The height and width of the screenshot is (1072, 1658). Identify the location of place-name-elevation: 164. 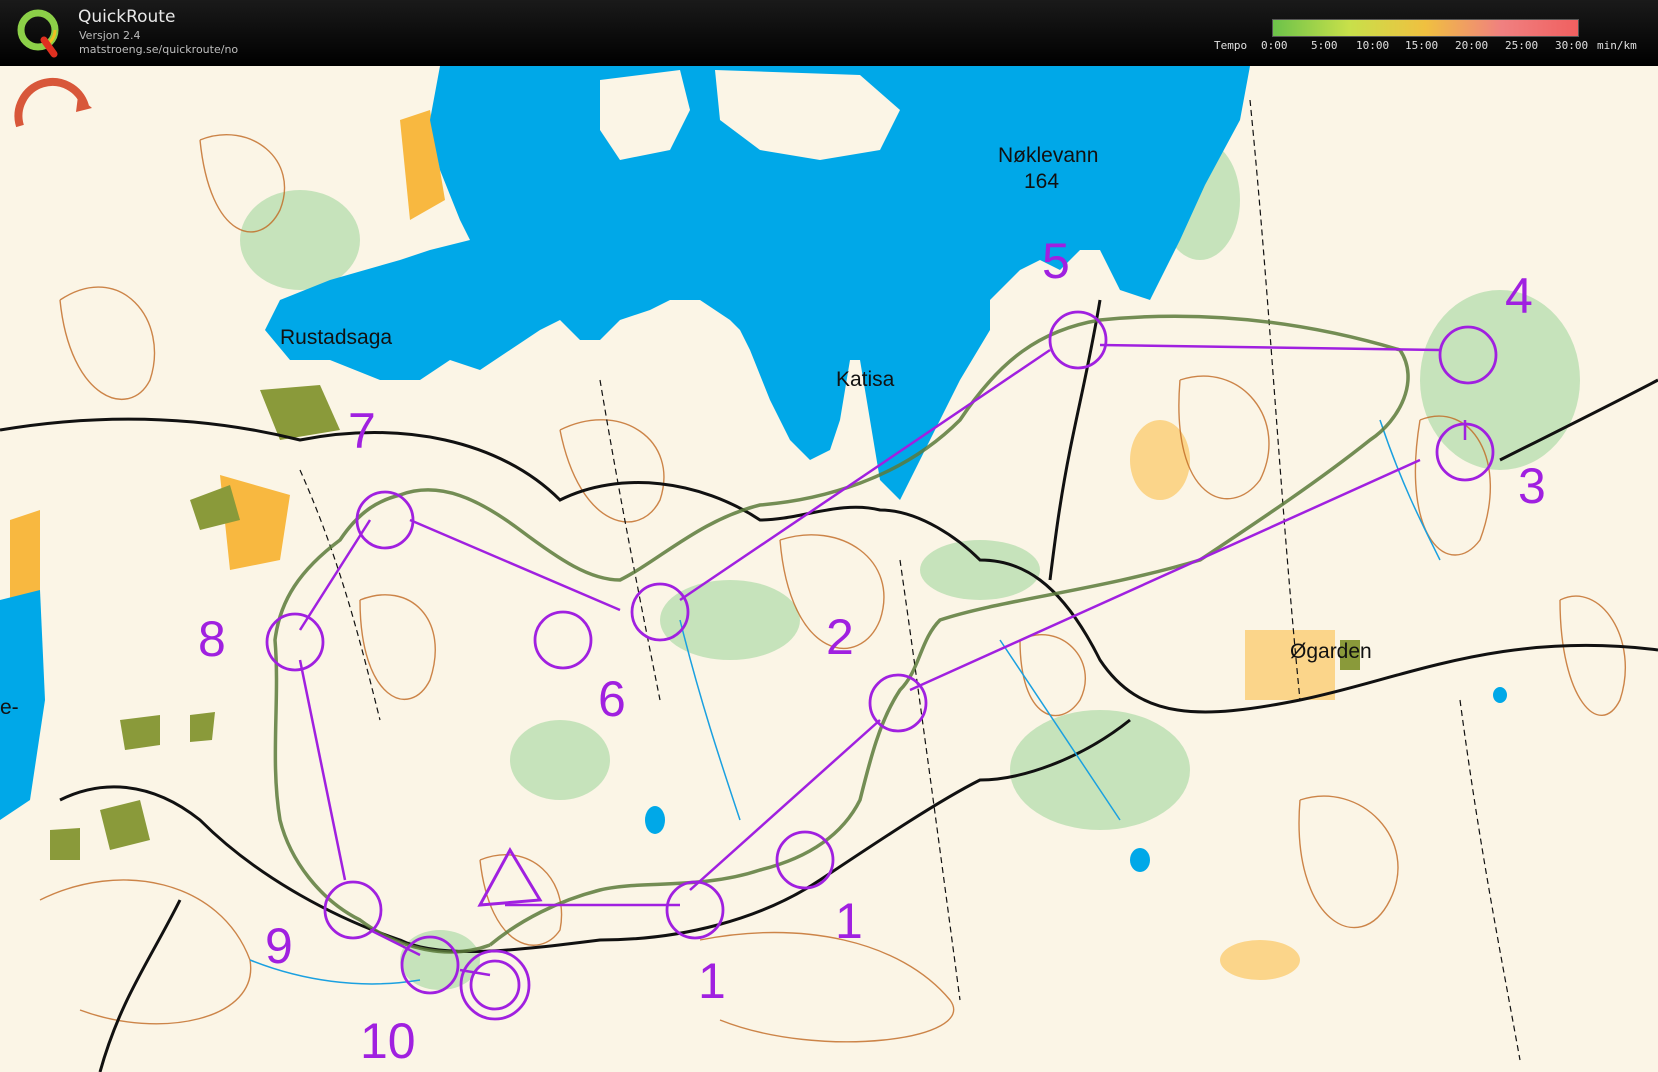
(1042, 181).